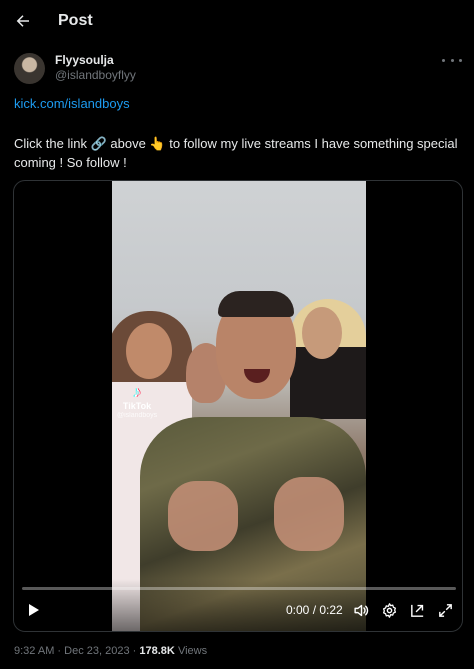 This screenshot has height=669, width=474. I want to click on volume-button, so click(361, 610).